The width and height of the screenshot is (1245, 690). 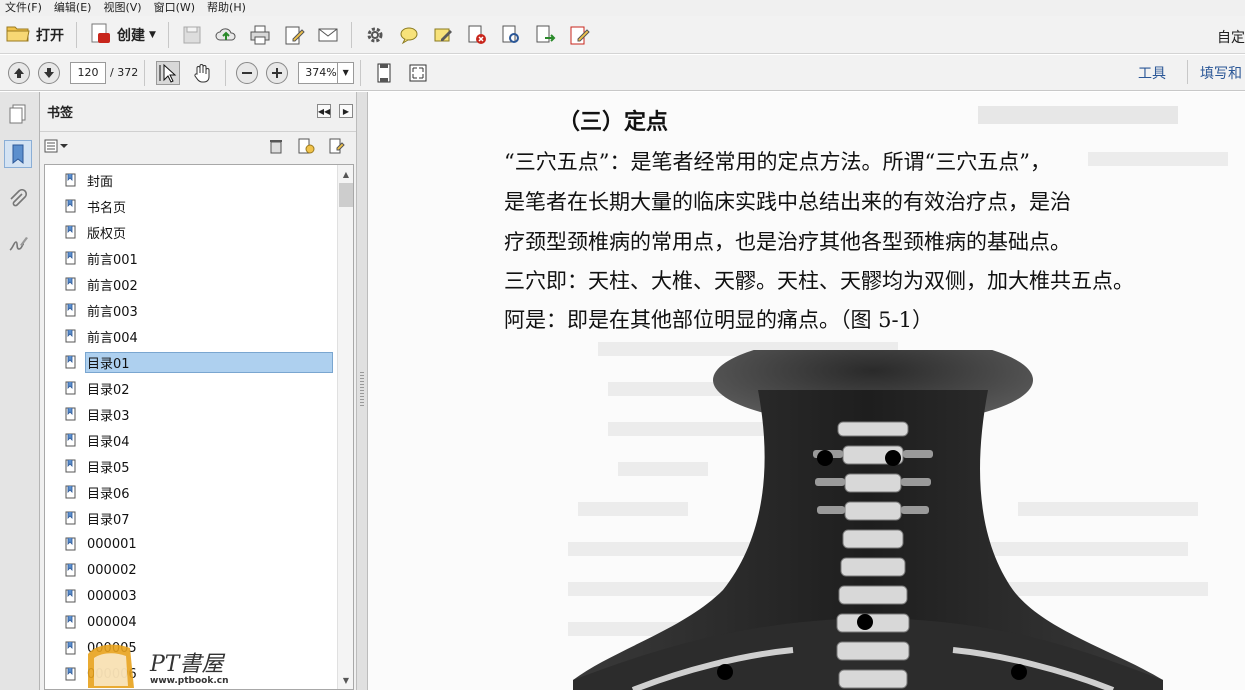 What do you see at coordinates (20, 391) in the screenshot?
I see `navigation-rail` at bounding box center [20, 391].